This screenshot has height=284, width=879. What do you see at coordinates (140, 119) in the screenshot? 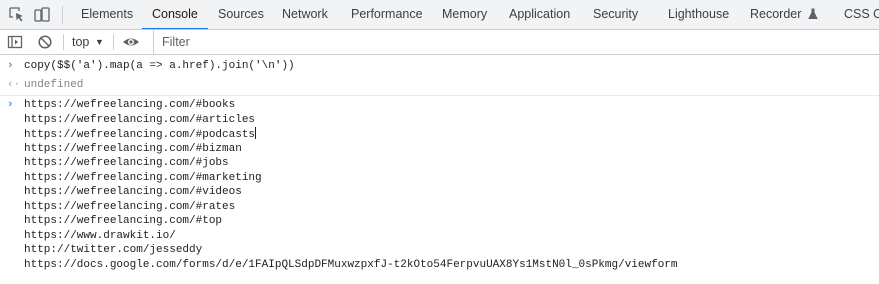
I see `output-line: https://wefreelancing.com/#articles` at bounding box center [140, 119].